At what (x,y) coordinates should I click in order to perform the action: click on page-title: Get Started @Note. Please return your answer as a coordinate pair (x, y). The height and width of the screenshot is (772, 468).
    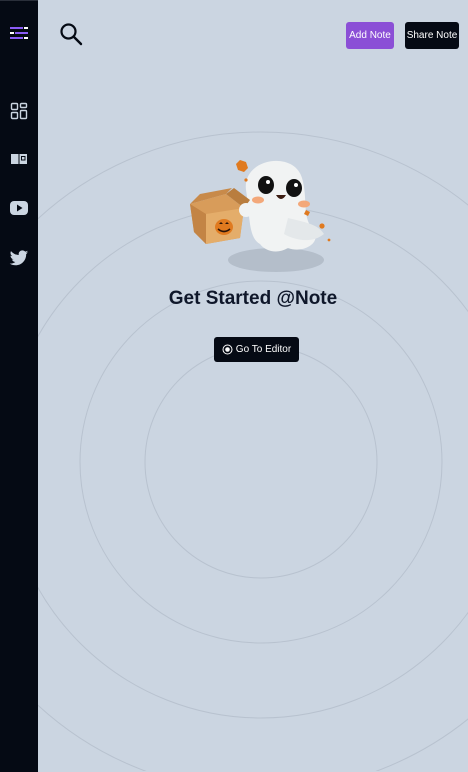
    Looking at the image, I should click on (253, 298).